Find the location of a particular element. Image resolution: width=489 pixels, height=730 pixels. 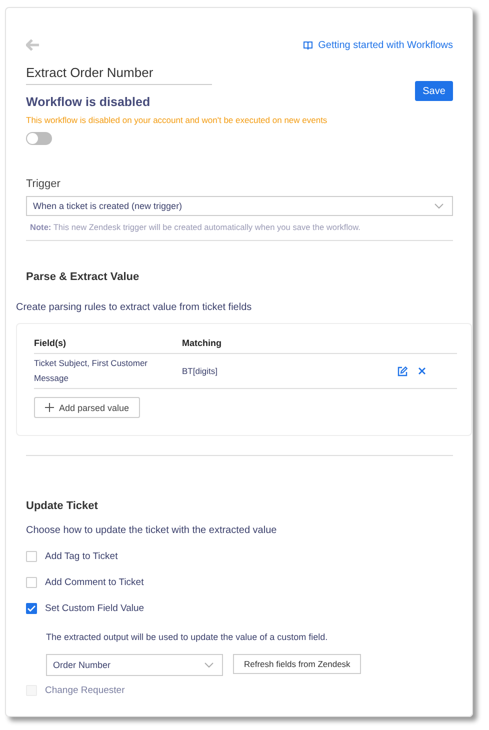

status-title: Workflow is disabled is located at coordinates (89, 102).